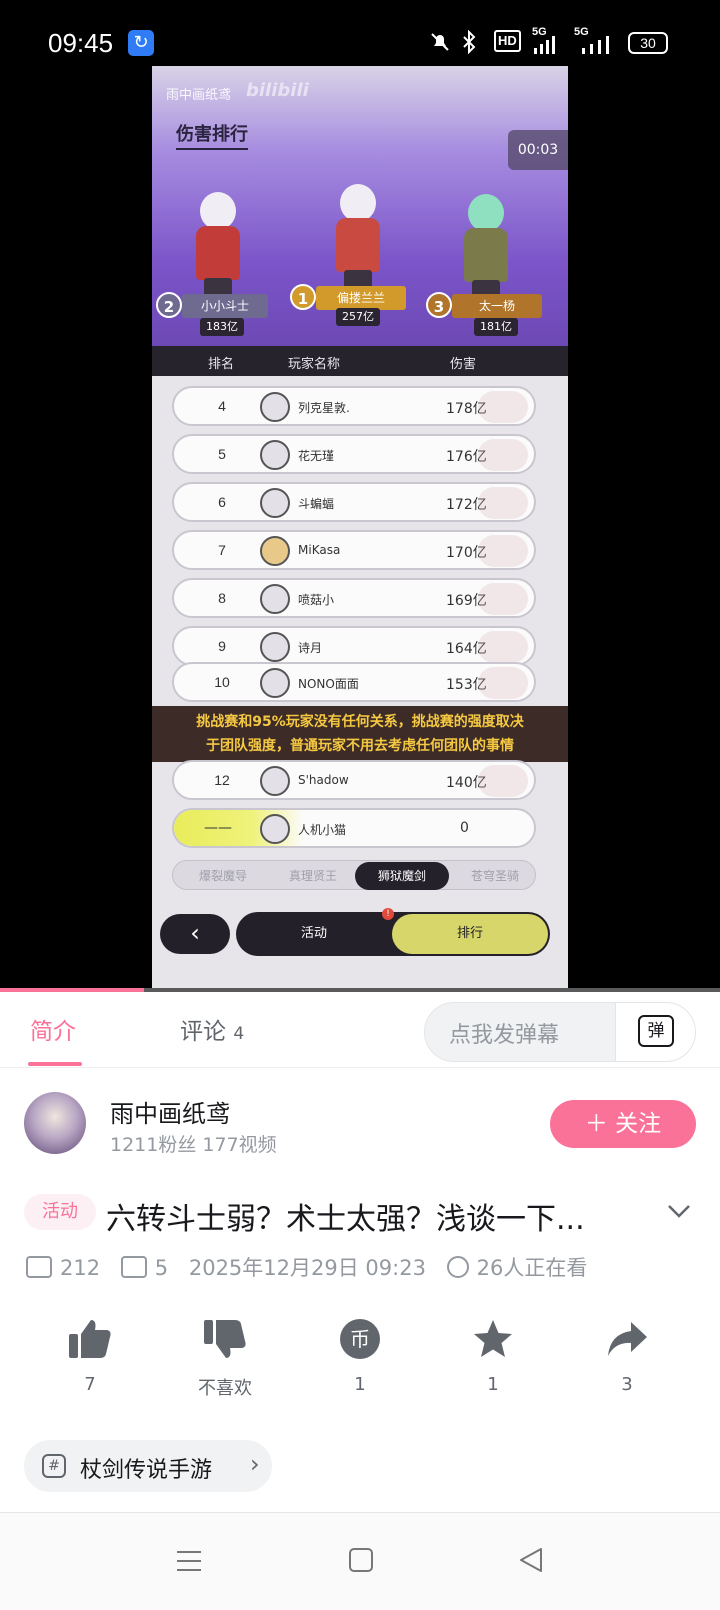 The width and height of the screenshot is (720, 1610). What do you see at coordinates (354, 828) in the screenshot?
I see `my-rank-row: —— 人机小猫 0` at bounding box center [354, 828].